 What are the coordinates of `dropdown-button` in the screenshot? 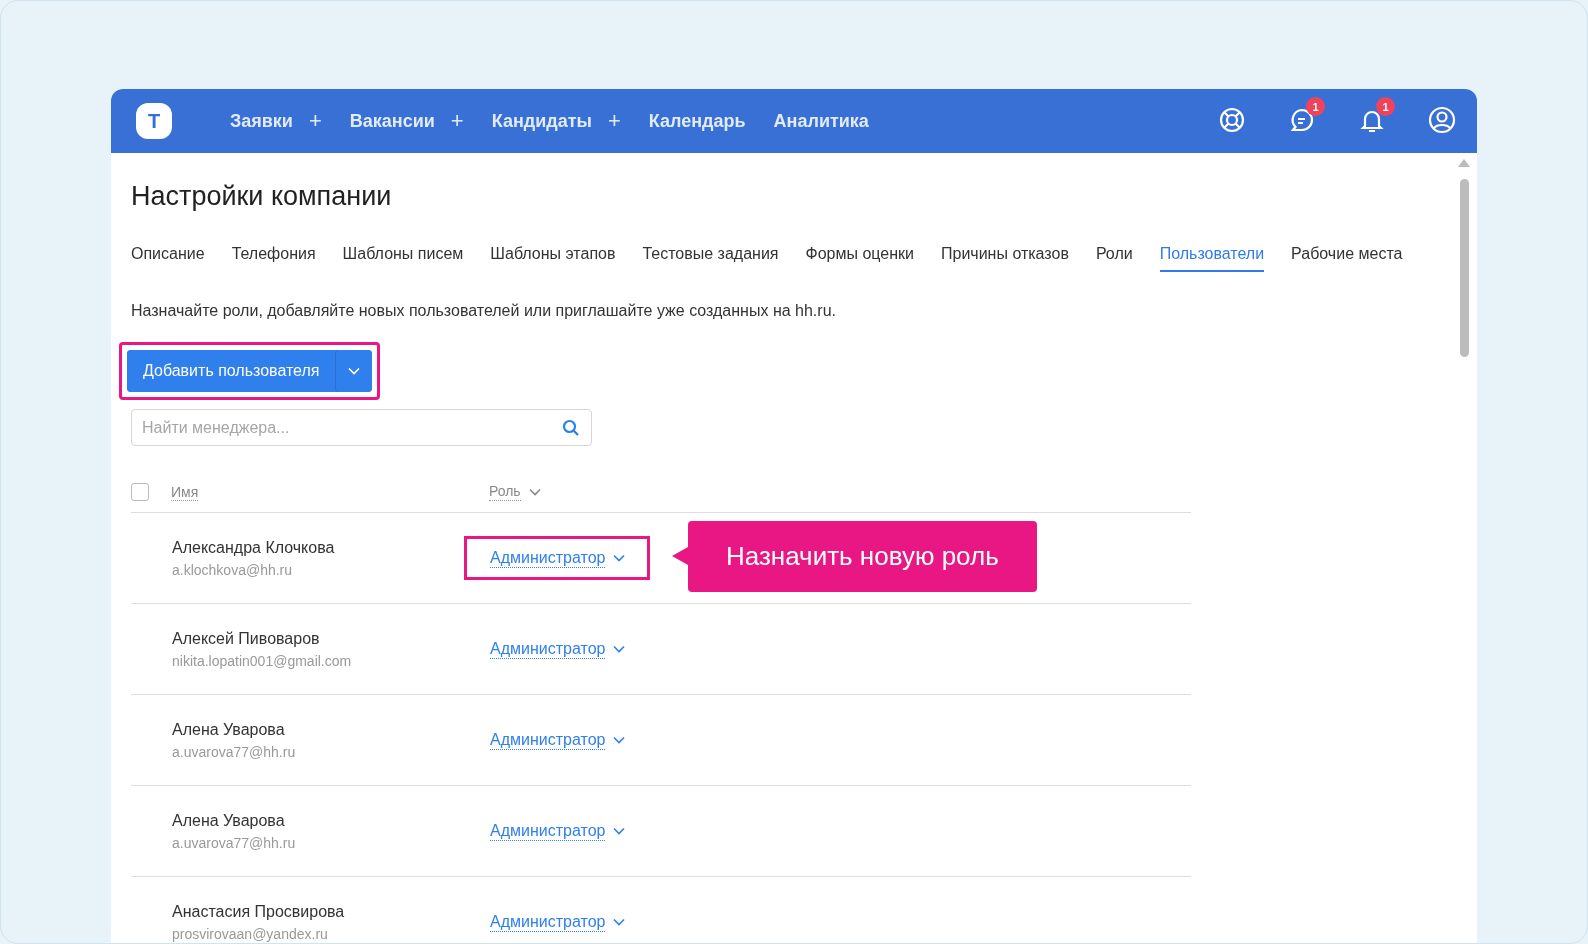 It's located at (354, 371).